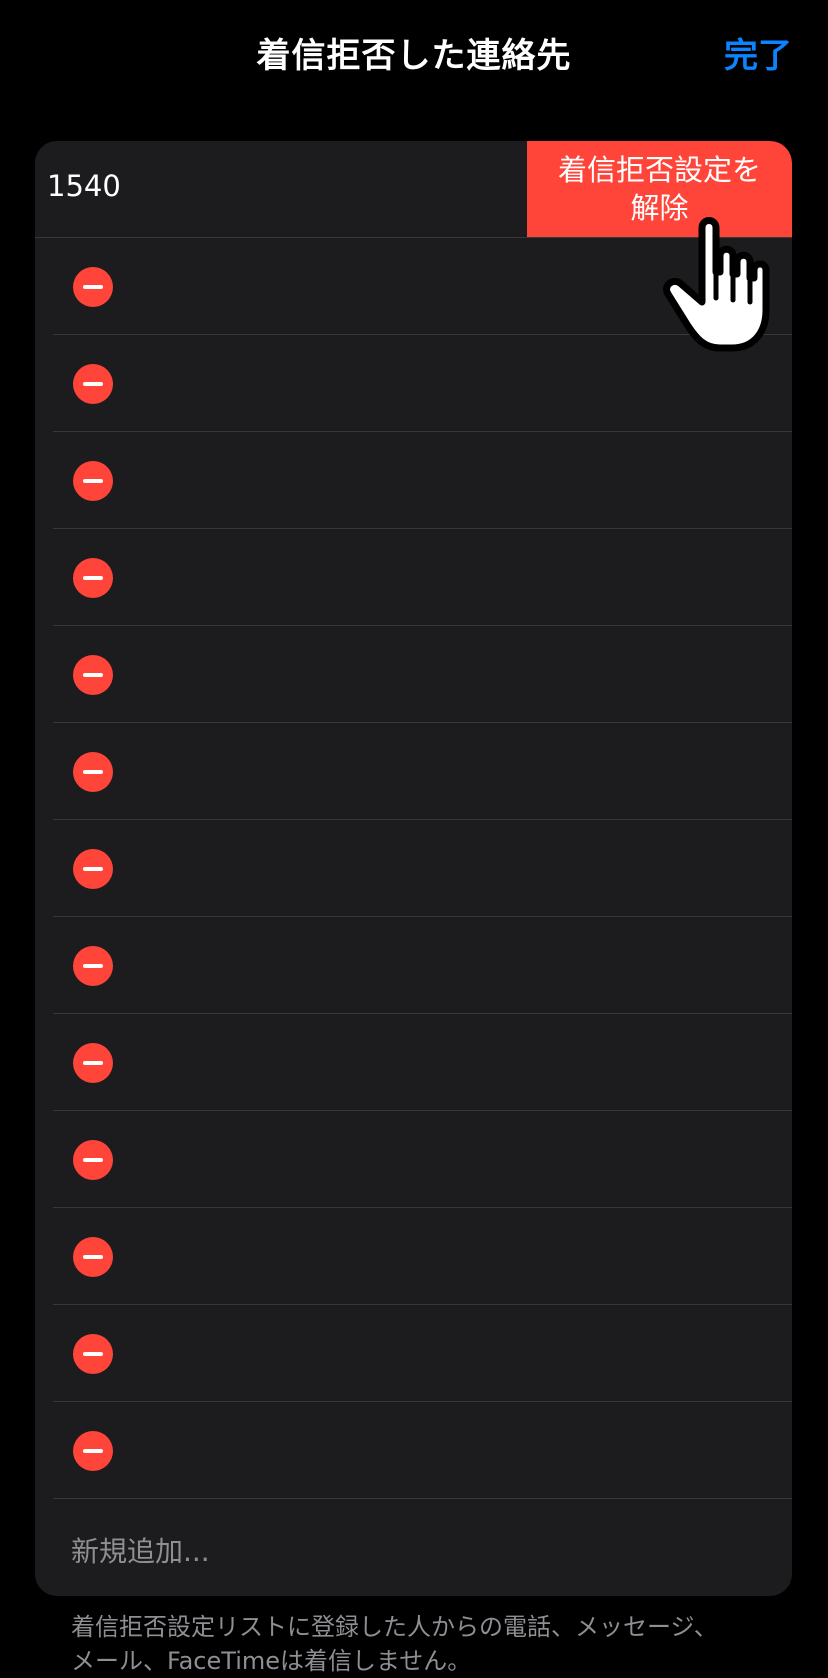 The image size is (828, 1678). I want to click on navigation-bar: 着信拒否した連絡先 完了, so click(414, 55).